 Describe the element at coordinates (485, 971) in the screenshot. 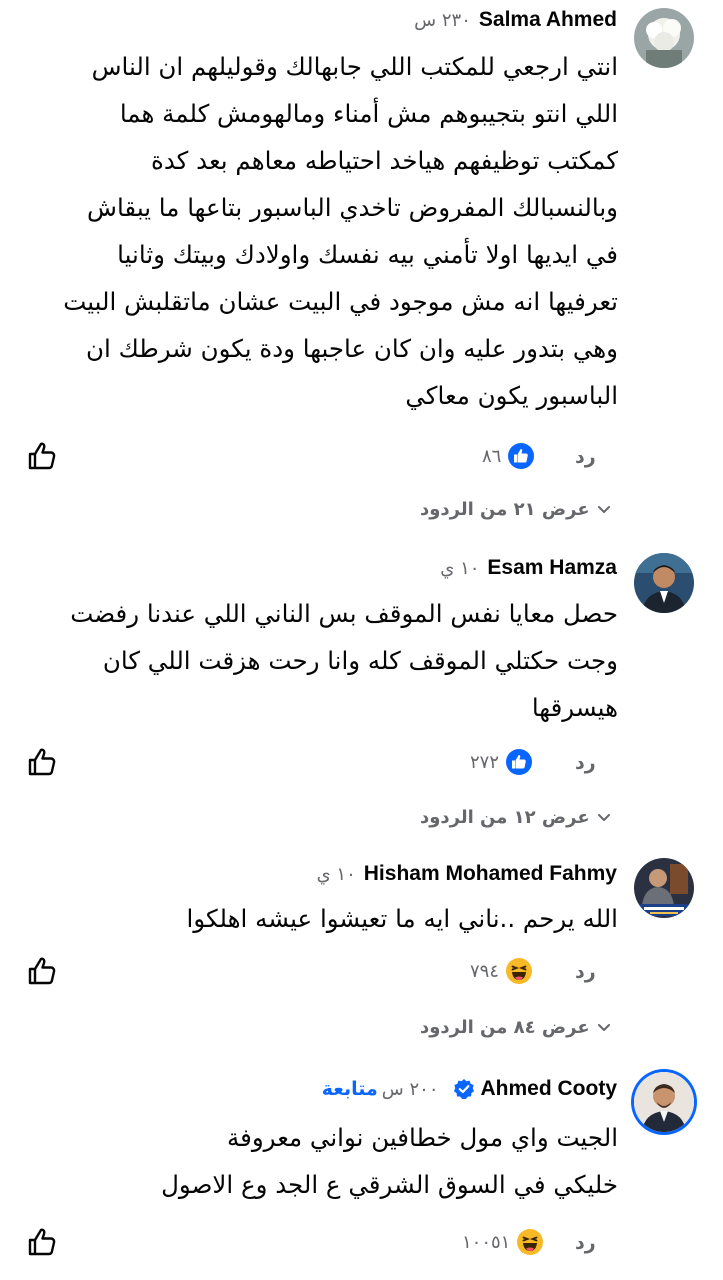

I see `reaction-count: ٧٩٤` at that location.